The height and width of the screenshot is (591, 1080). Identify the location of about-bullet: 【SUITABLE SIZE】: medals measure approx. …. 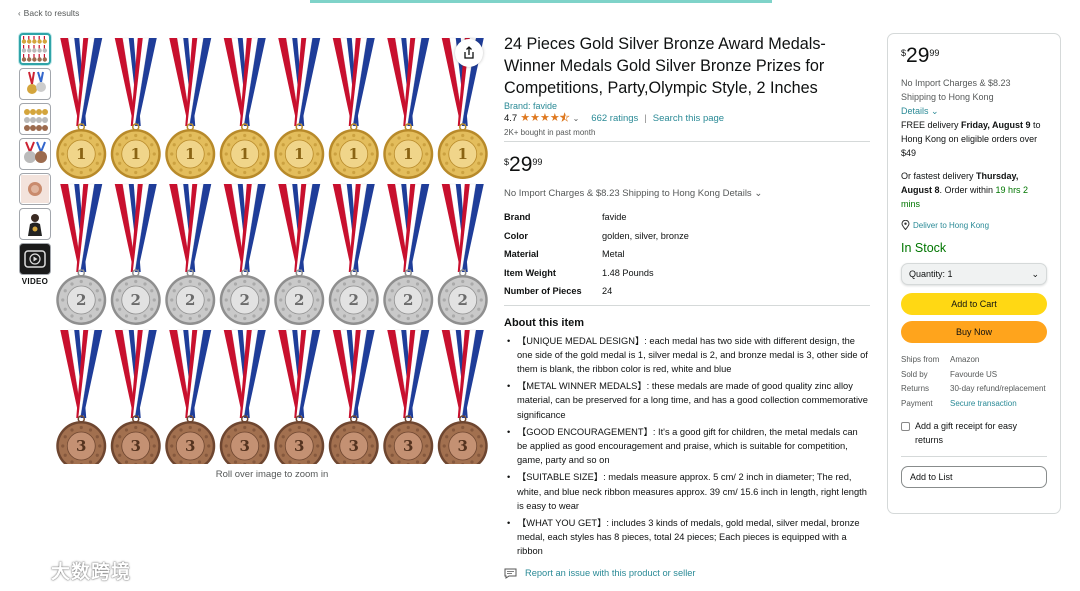
(687, 491).